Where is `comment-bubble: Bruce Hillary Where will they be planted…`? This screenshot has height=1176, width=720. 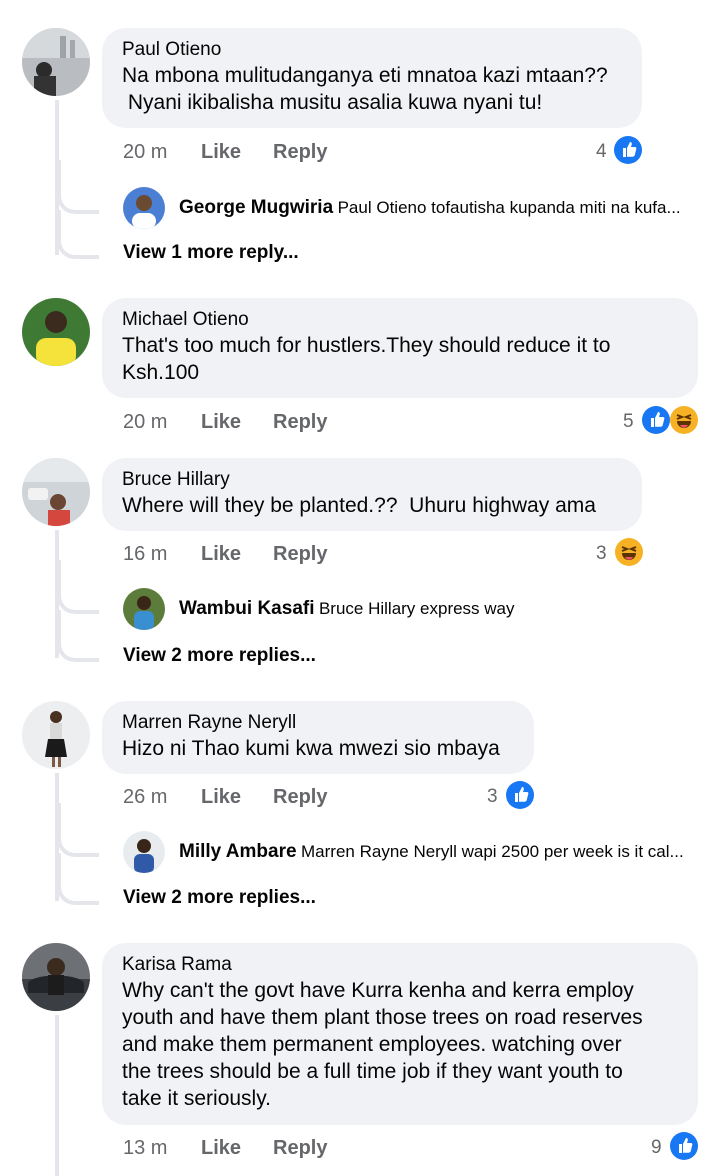 comment-bubble: Bruce Hillary Where will they be planted… is located at coordinates (372, 494).